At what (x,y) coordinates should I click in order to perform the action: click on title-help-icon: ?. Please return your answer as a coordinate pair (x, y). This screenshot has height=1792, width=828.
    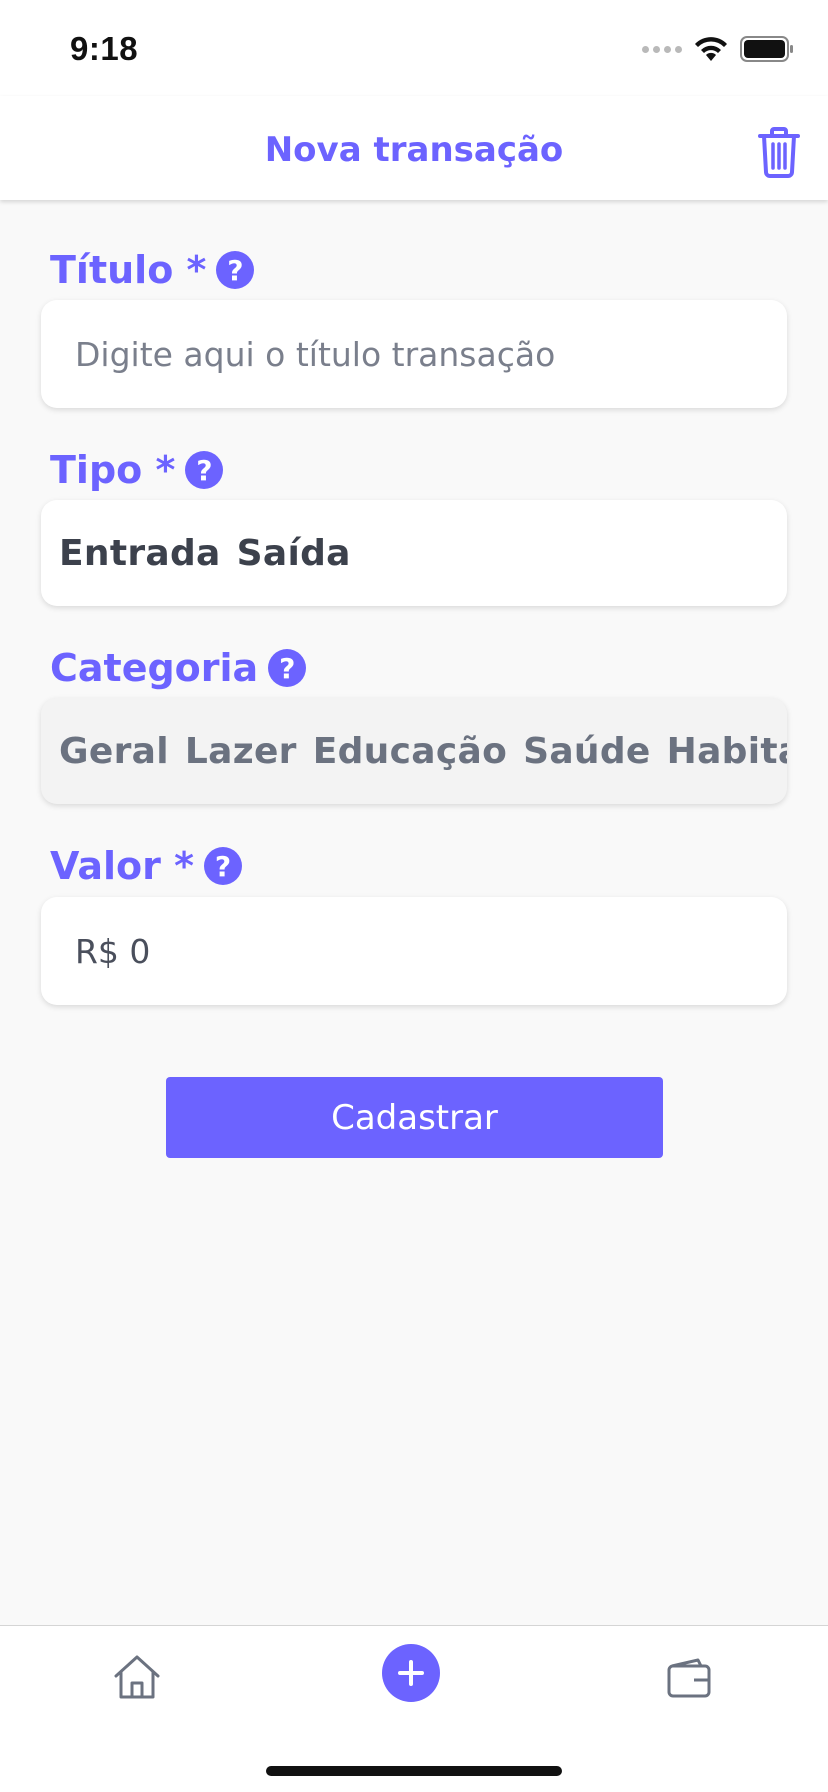
    Looking at the image, I should click on (235, 270).